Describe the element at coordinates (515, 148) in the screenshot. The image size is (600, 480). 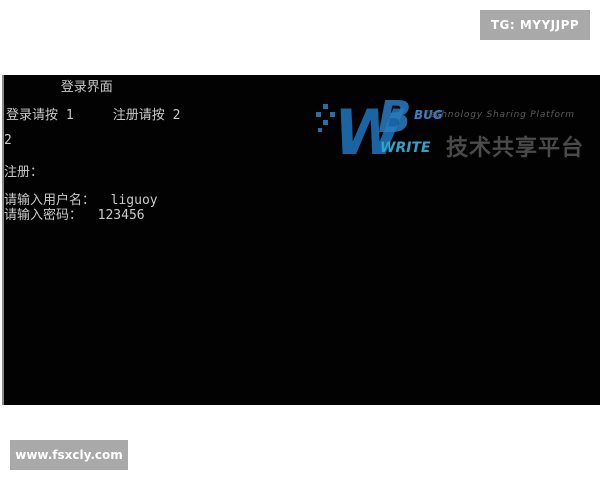
I see `watermark-cn-name: 技术共享平台` at that location.